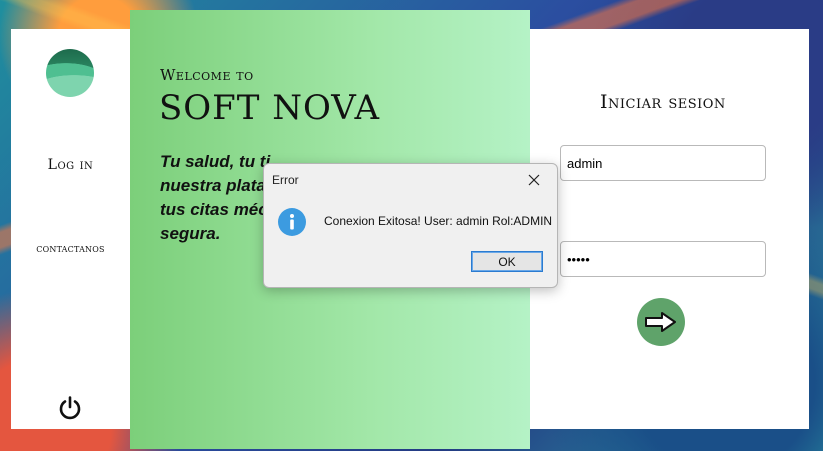 Image resolution: width=823 pixels, height=451 pixels. Describe the element at coordinates (534, 180) in the screenshot. I see `close-icon` at that location.